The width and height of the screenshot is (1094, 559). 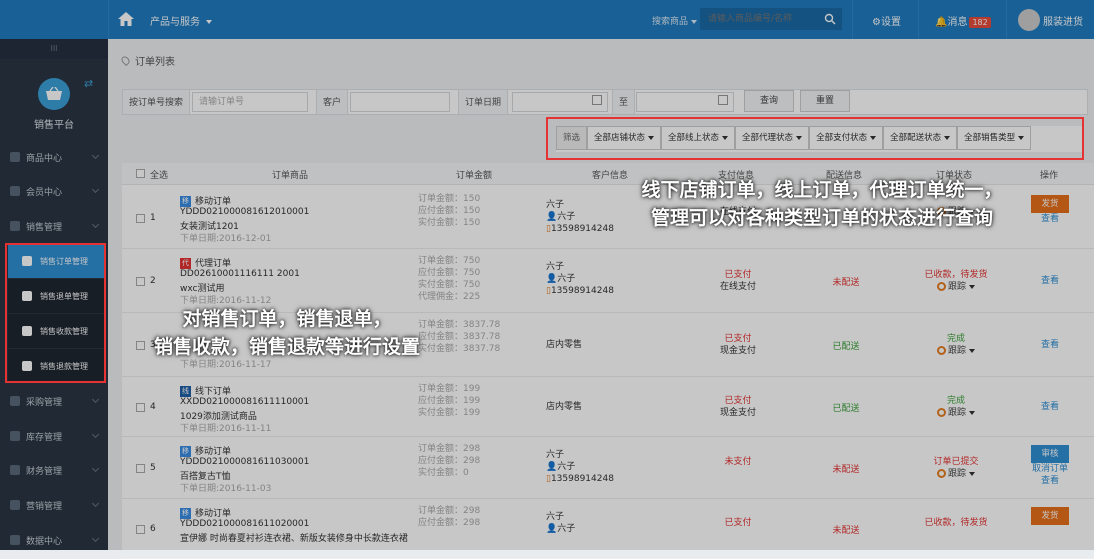 What do you see at coordinates (244, 212) in the screenshot?
I see `order-code: YDDD021000081612010001` at bounding box center [244, 212].